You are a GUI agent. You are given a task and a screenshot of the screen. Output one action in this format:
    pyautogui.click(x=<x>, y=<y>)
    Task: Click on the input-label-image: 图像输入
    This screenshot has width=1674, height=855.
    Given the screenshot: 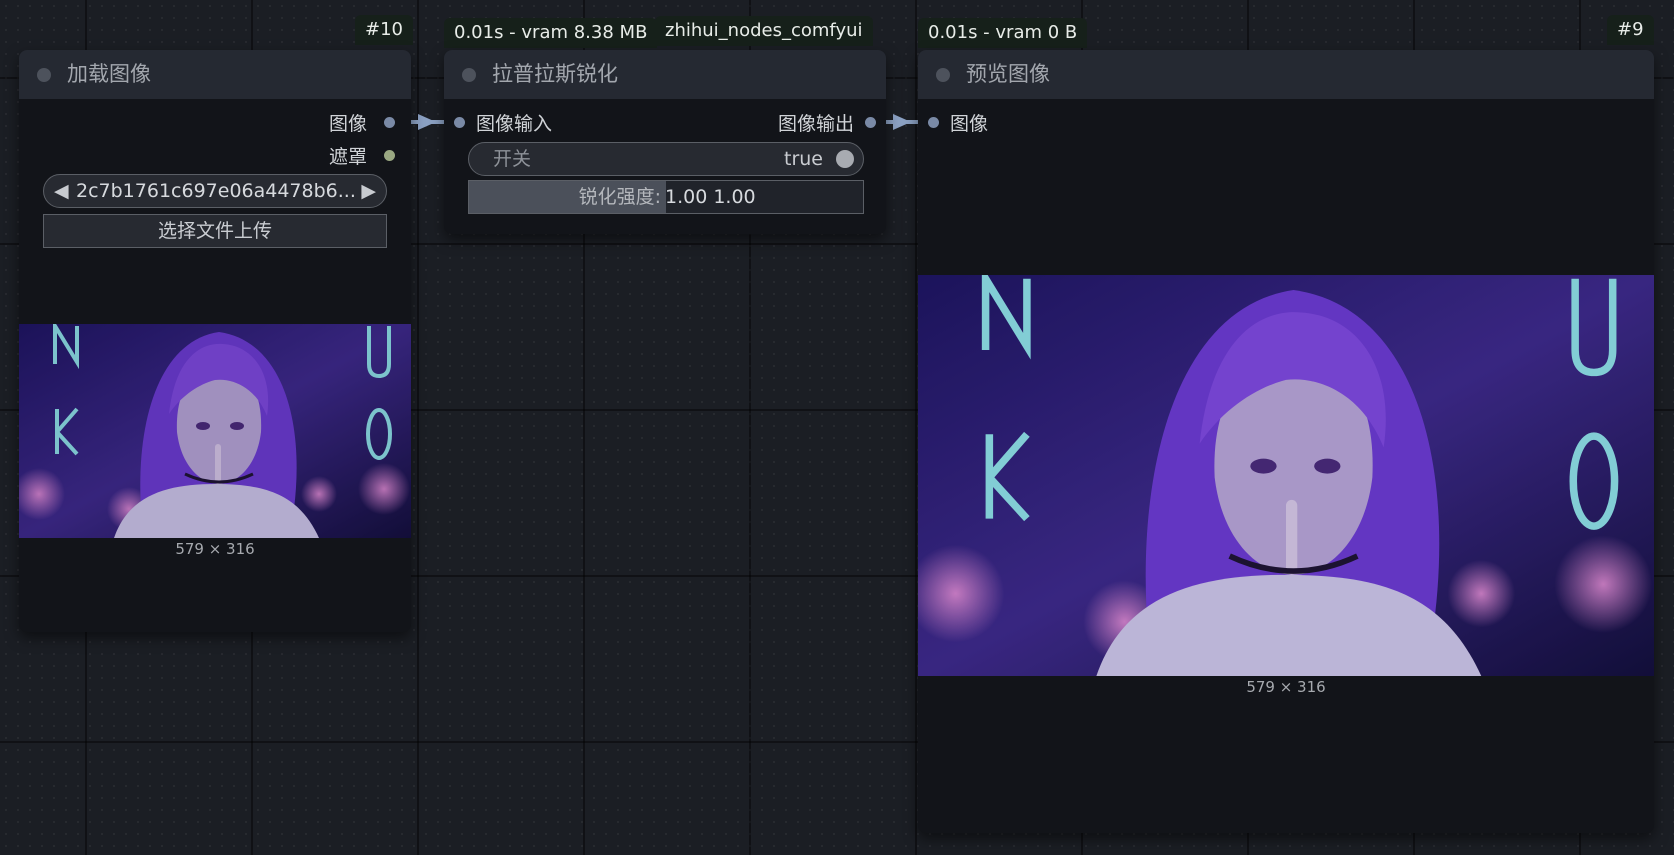 What is the action you would take?
    pyautogui.click(x=514, y=124)
    